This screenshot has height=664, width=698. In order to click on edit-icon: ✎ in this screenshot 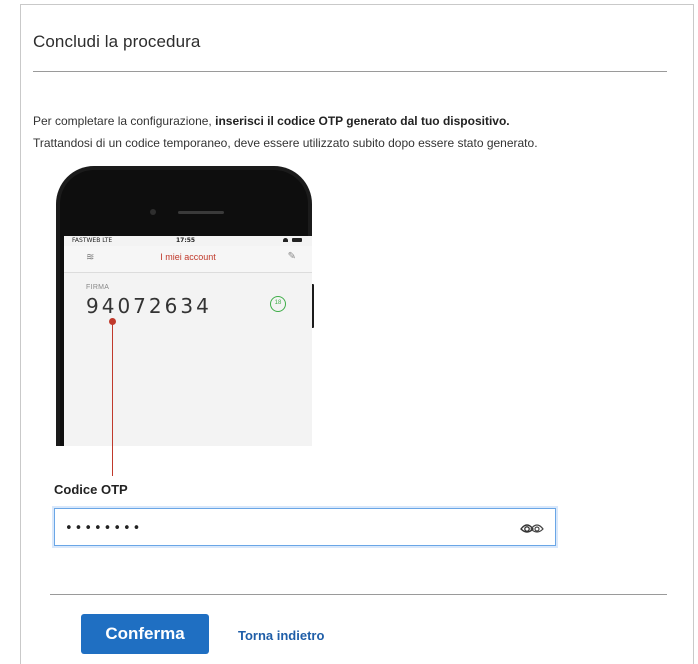, I will do `click(291, 256)`.